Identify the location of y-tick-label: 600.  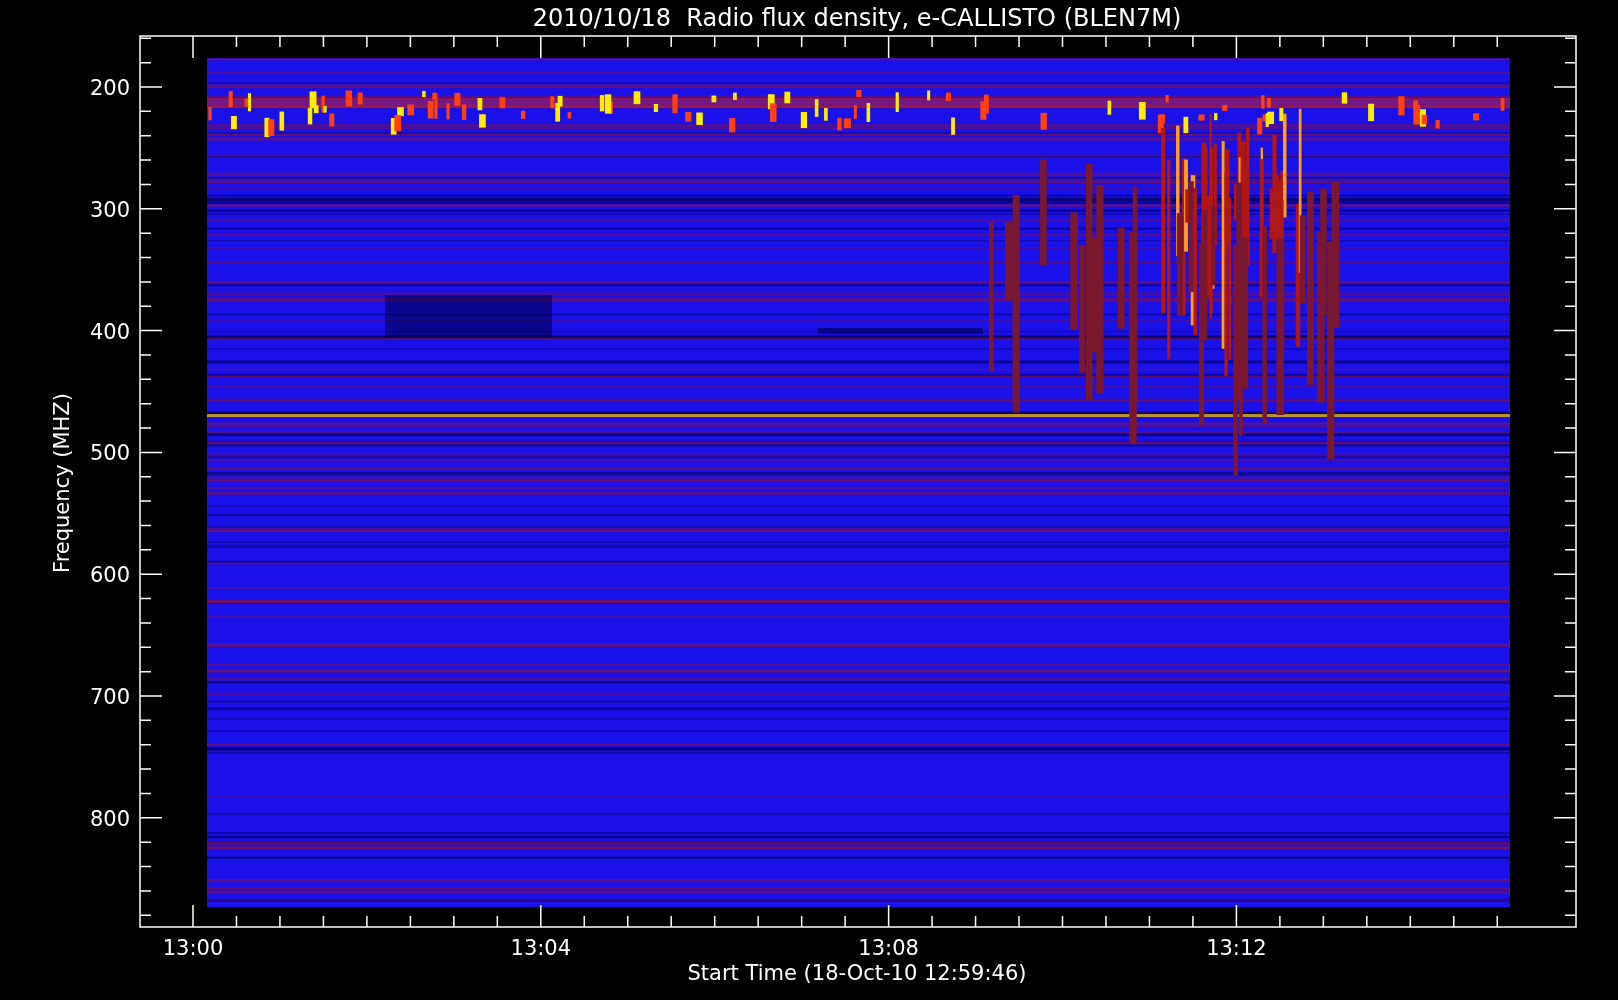
(109, 575).